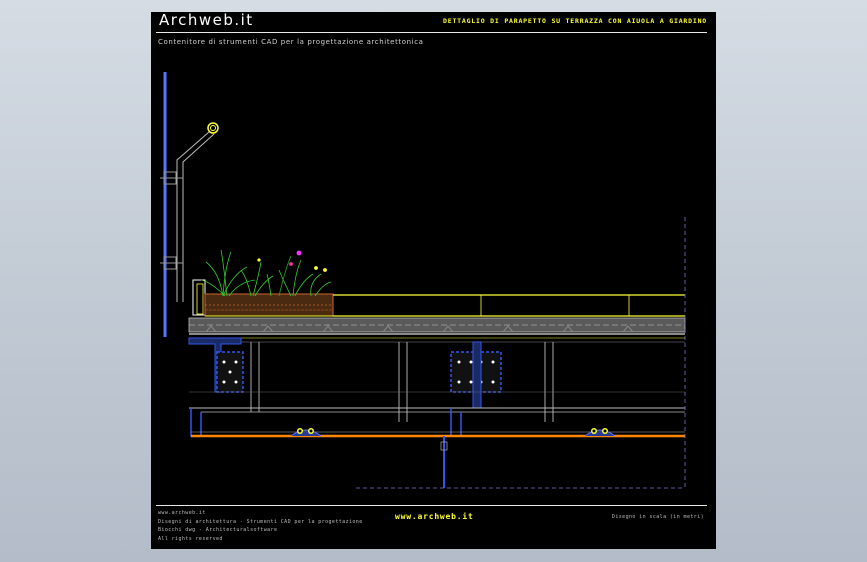  Describe the element at coordinates (436, 387) in the screenshot. I see `structure` at that location.